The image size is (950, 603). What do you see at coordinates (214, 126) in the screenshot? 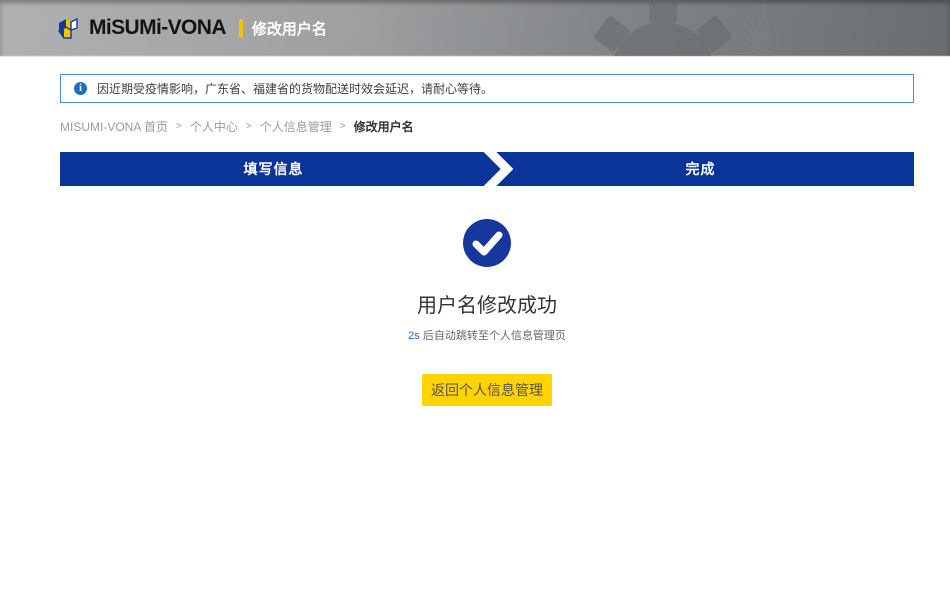
I see `breadcrumb-personal-center-link: 个人中心` at bounding box center [214, 126].